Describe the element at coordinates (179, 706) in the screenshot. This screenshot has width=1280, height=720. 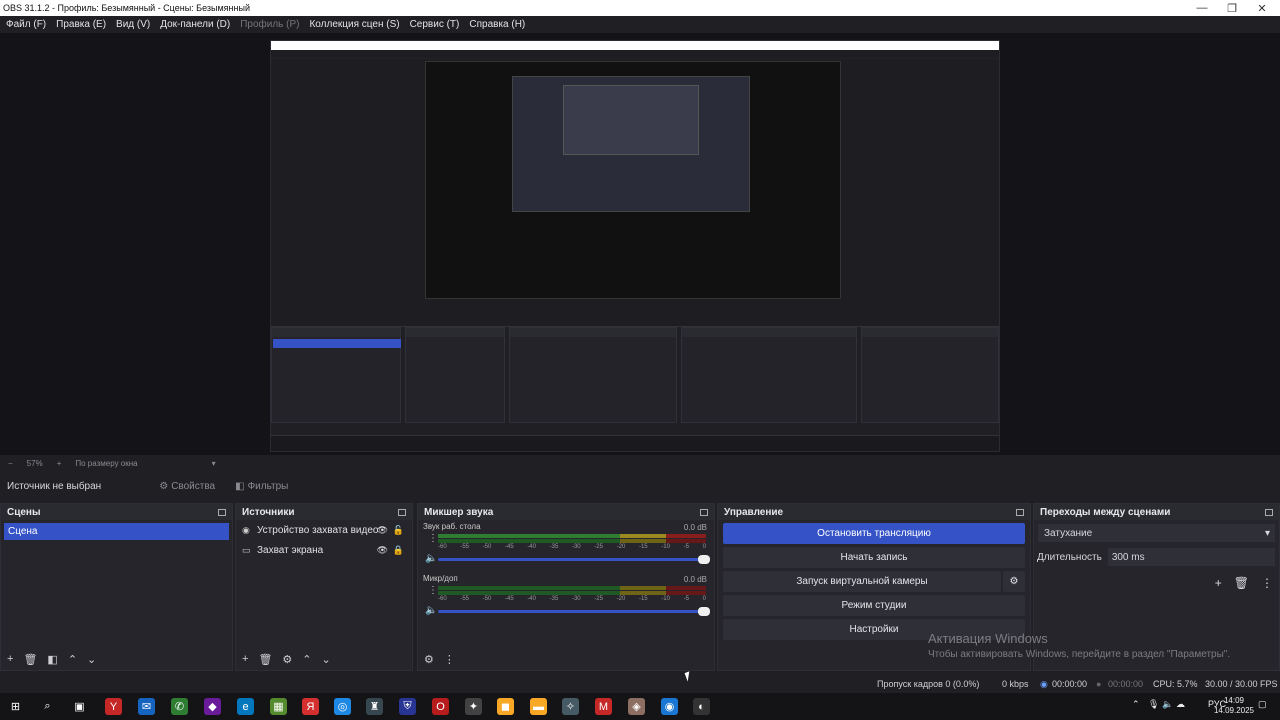
I see `whatsapp-icon: ✆` at that location.